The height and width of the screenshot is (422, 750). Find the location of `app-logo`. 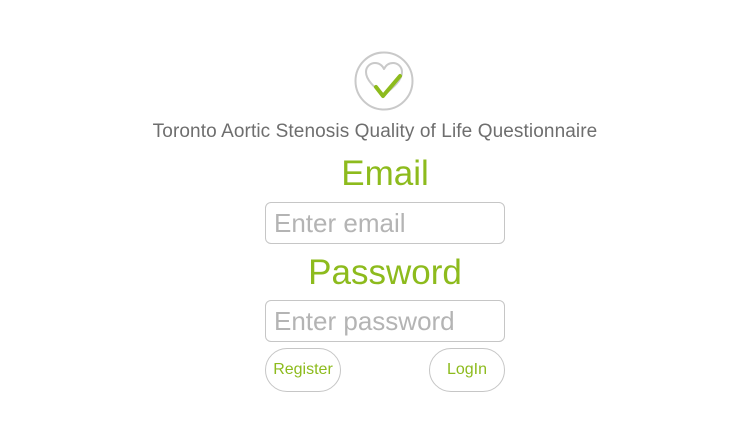

app-logo is located at coordinates (384, 81).